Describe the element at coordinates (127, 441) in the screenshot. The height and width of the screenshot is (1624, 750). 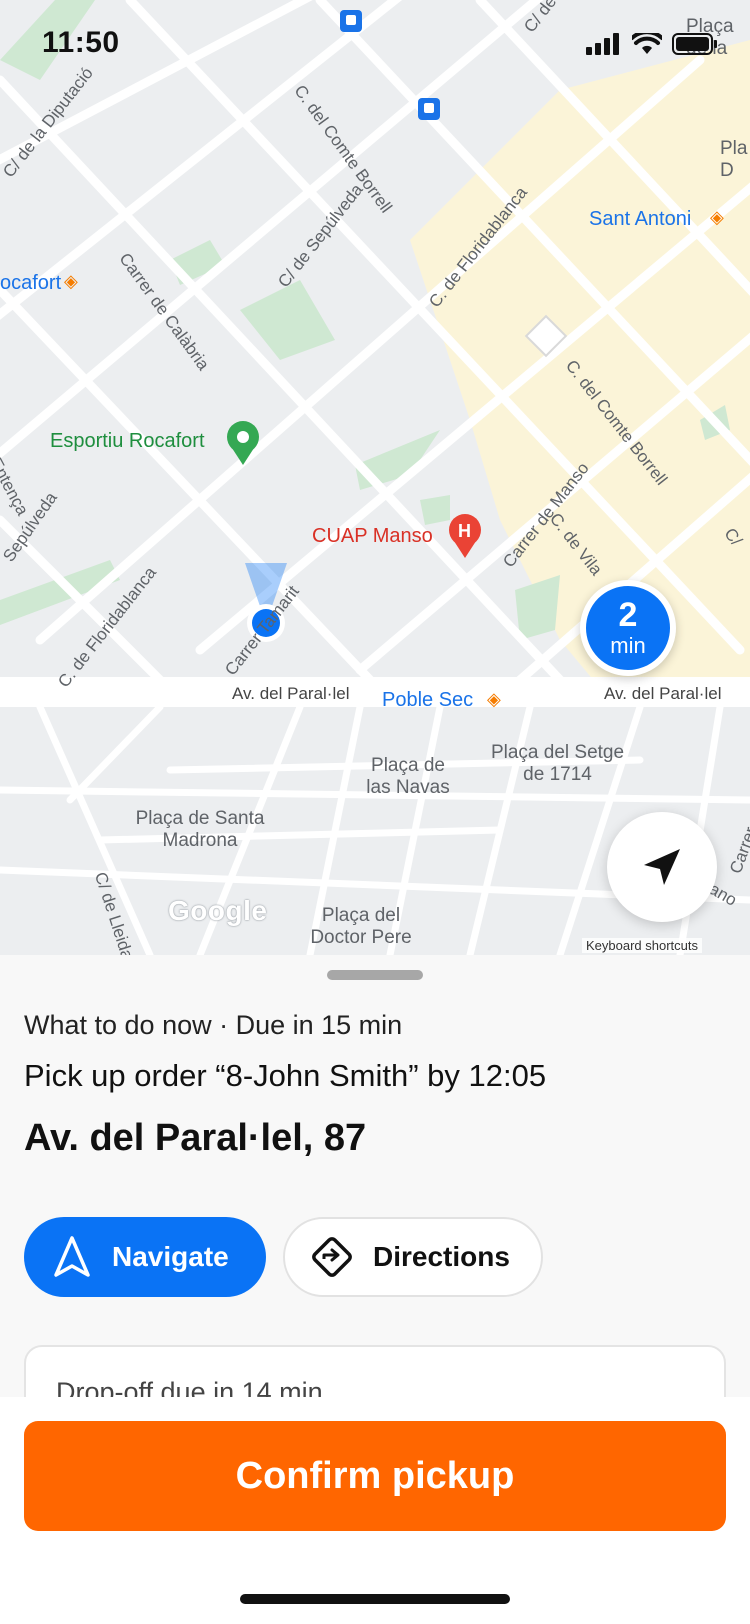
I see `poi-esportiu-rocafort: Esportiu Rocafort` at that location.